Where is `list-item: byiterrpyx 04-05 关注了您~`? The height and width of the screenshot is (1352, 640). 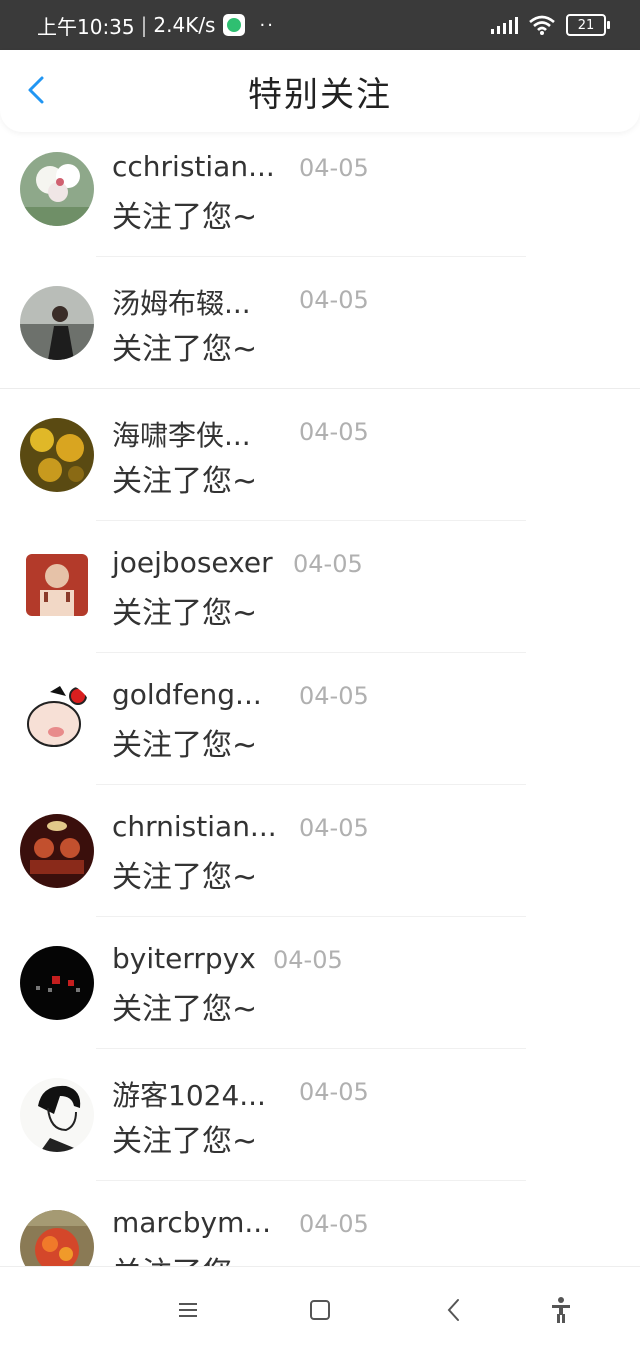 list-item: byiterrpyx 04-05 关注了您~ is located at coordinates (320, 990).